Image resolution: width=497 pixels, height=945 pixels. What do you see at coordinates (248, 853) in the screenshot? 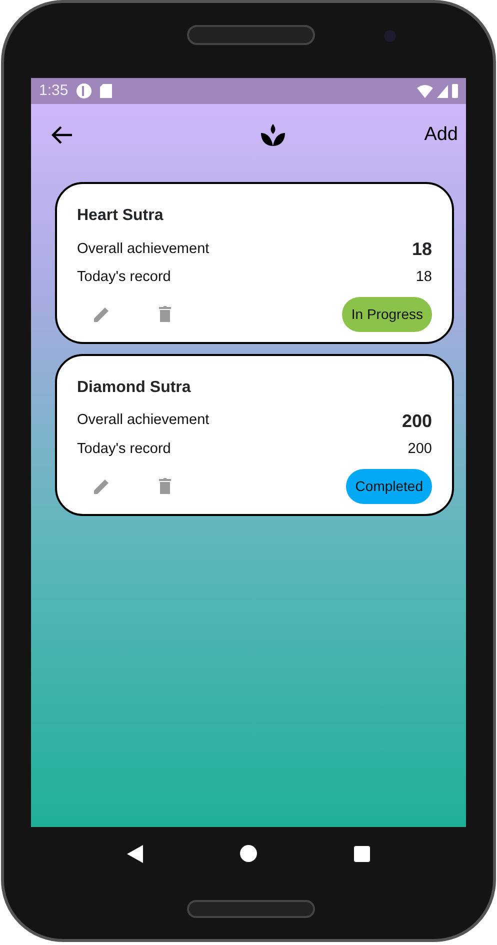
I see `home-nav-icon` at bounding box center [248, 853].